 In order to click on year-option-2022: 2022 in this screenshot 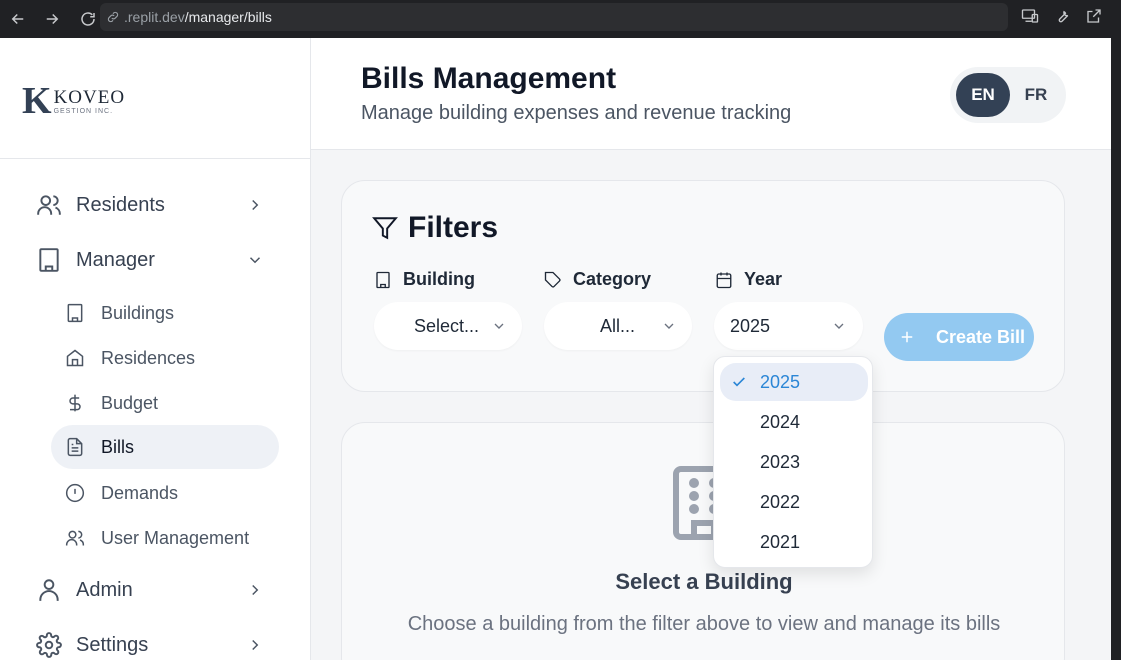, I will do `click(794, 502)`.